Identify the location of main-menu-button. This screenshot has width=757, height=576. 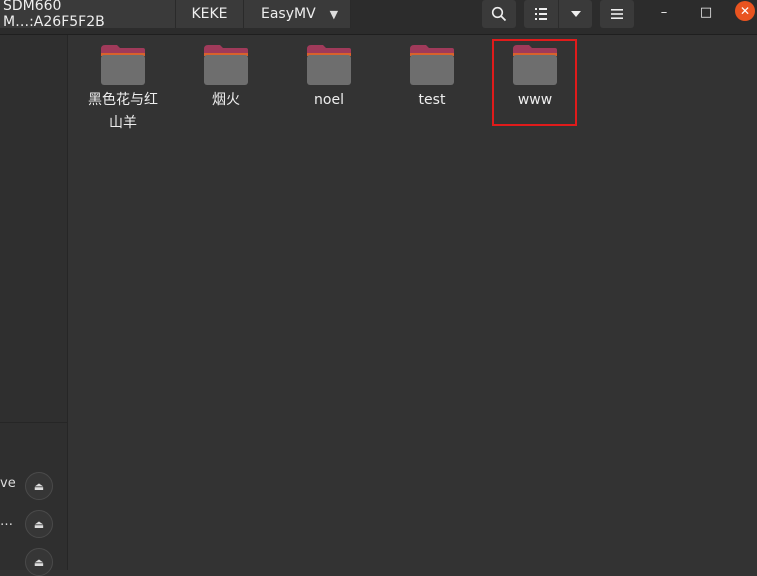
(617, 14).